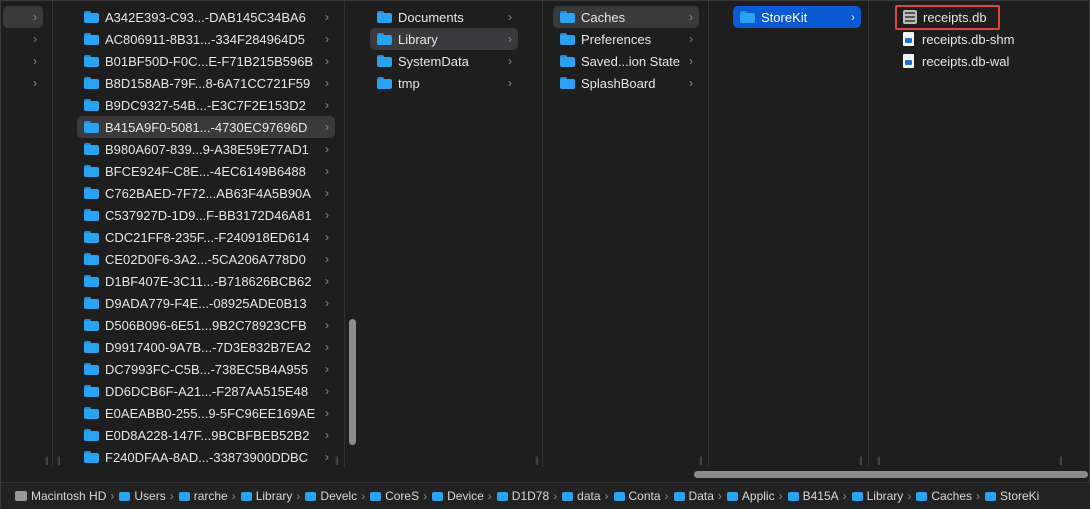  Describe the element at coordinates (401, 496) in the screenshot. I see `path-crumb: CoreS ›` at that location.